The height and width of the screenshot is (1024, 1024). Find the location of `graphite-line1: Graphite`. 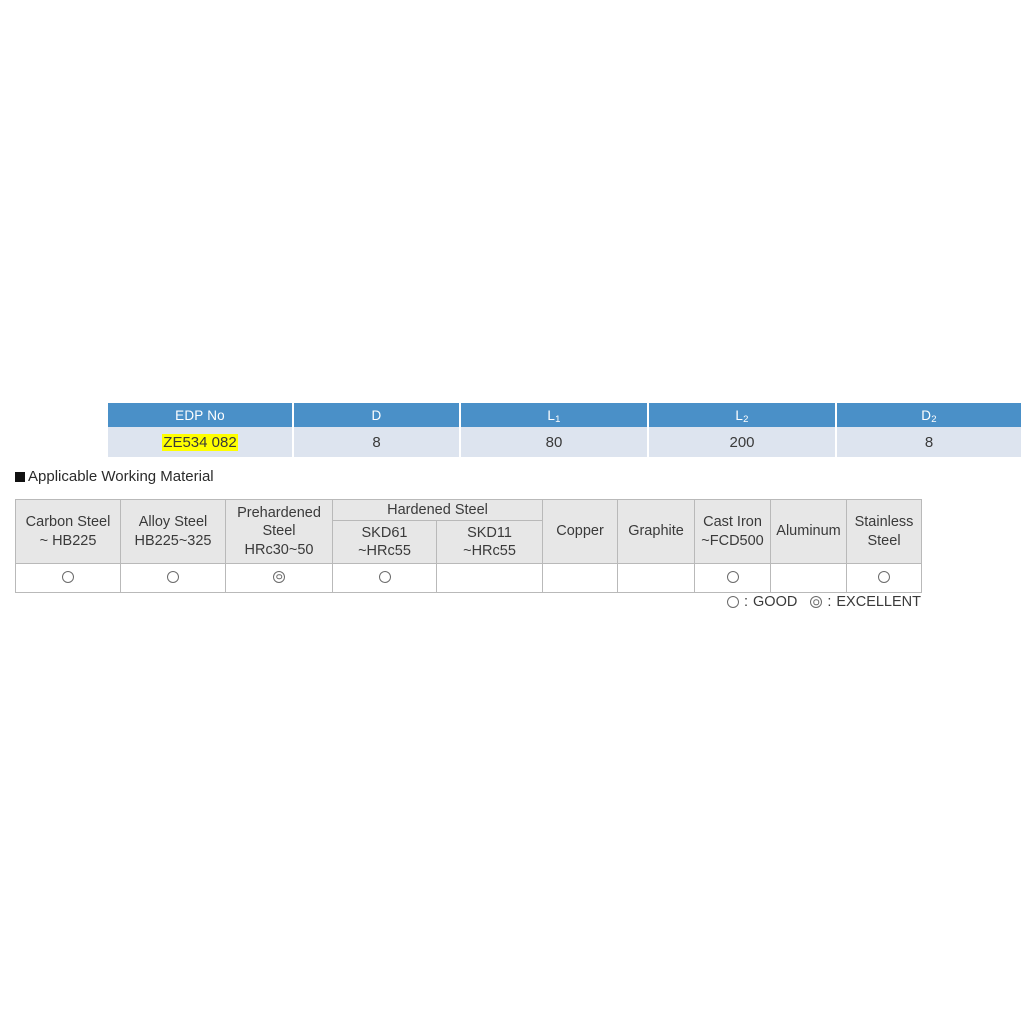

graphite-line1: Graphite is located at coordinates (656, 531).